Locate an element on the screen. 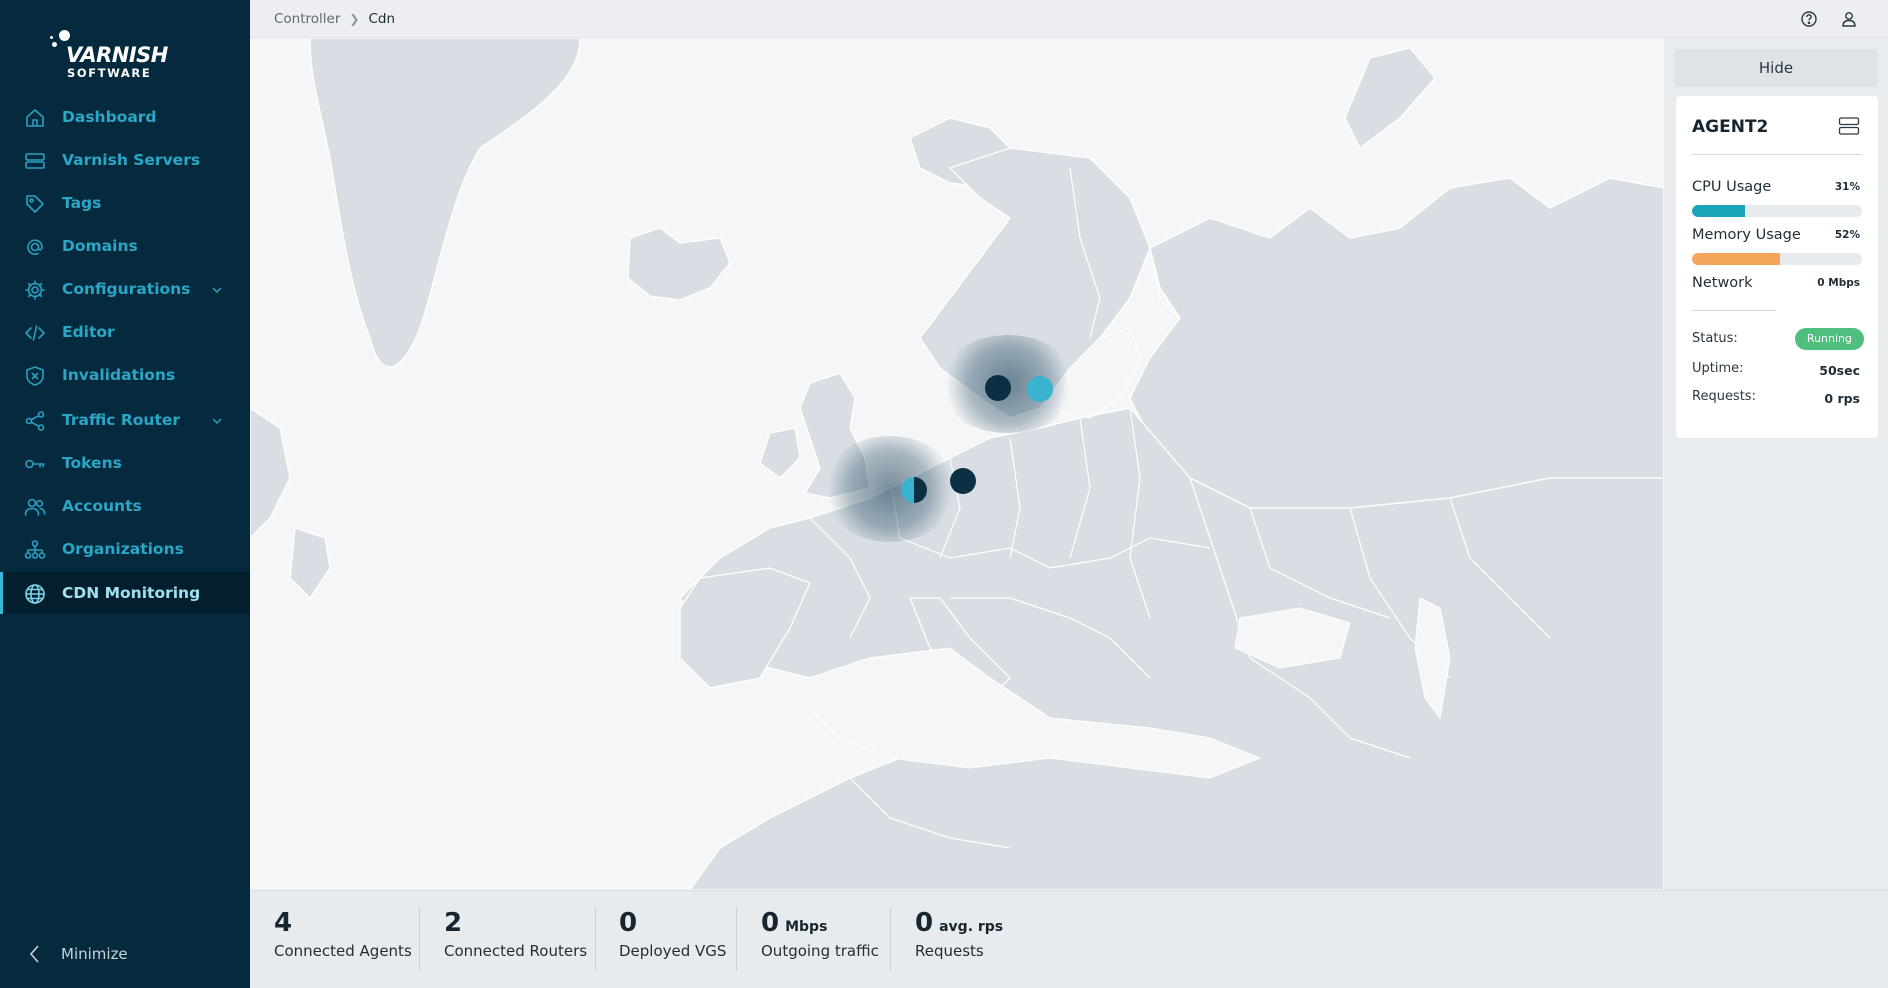  stat-connected-routers: 2 Connected Routers is located at coordinates (515, 934).